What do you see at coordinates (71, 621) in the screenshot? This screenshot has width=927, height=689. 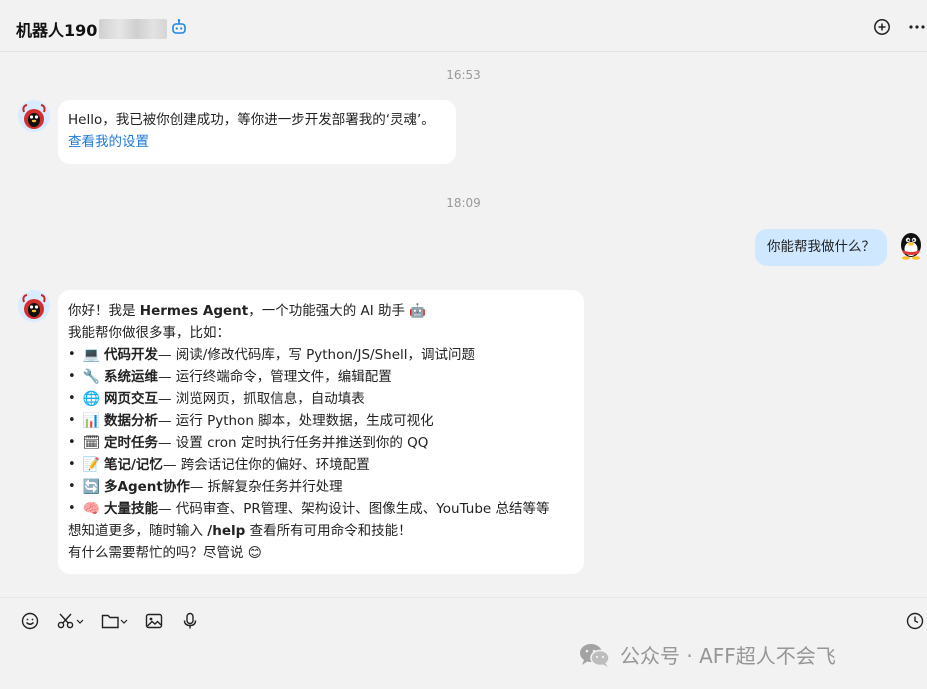 I see `scissors-icon` at bounding box center [71, 621].